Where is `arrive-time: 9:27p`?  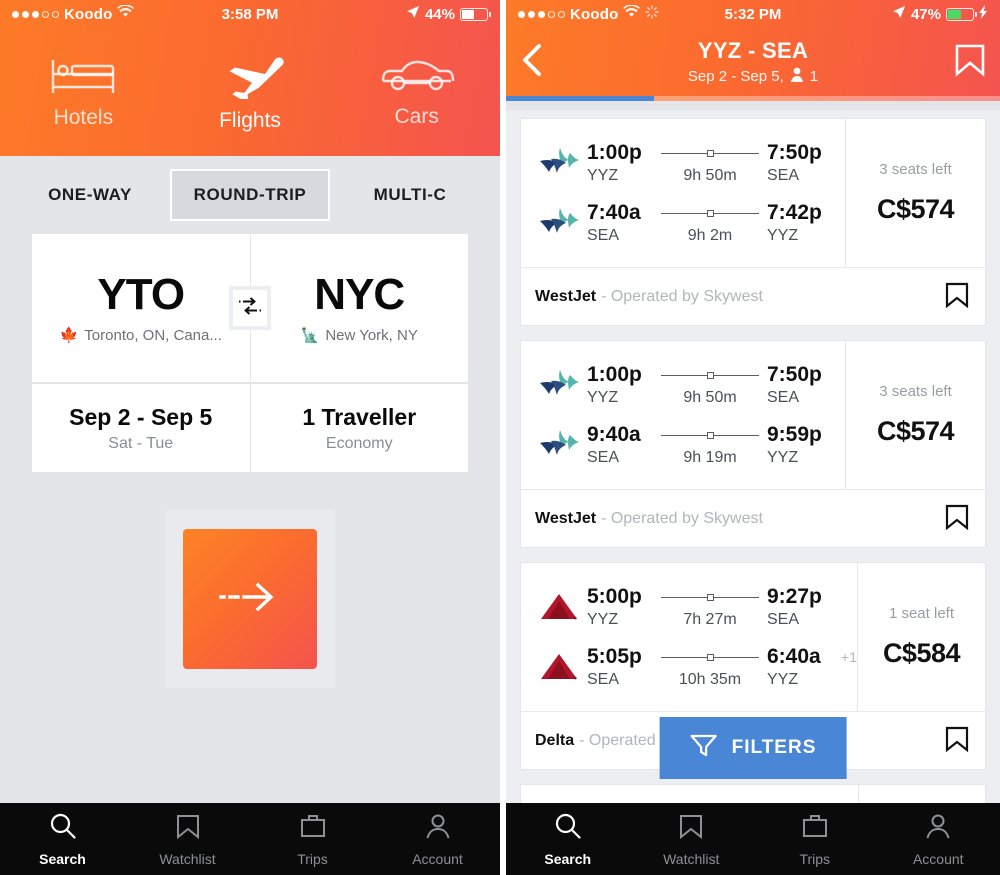
arrive-time: 9:27p is located at coordinates (794, 596).